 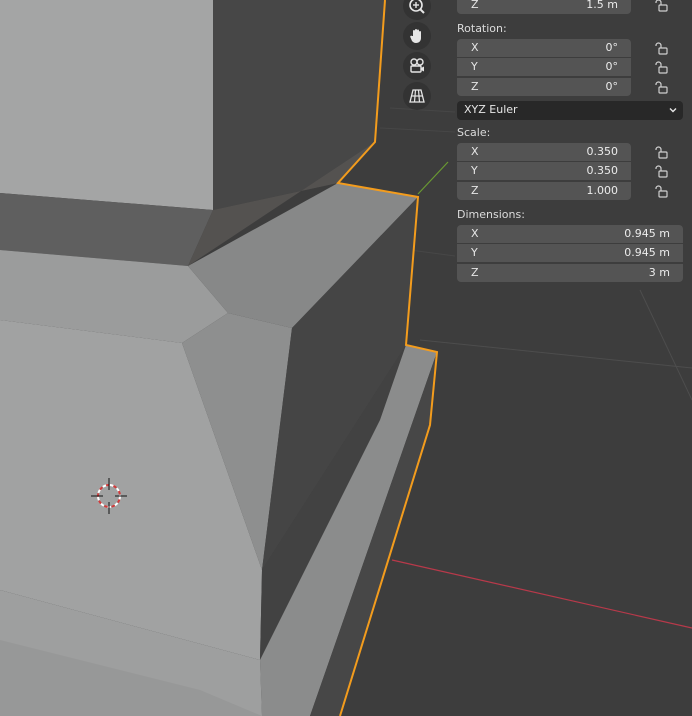 What do you see at coordinates (474, 132) in the screenshot?
I see `scale-label: Scale:` at bounding box center [474, 132].